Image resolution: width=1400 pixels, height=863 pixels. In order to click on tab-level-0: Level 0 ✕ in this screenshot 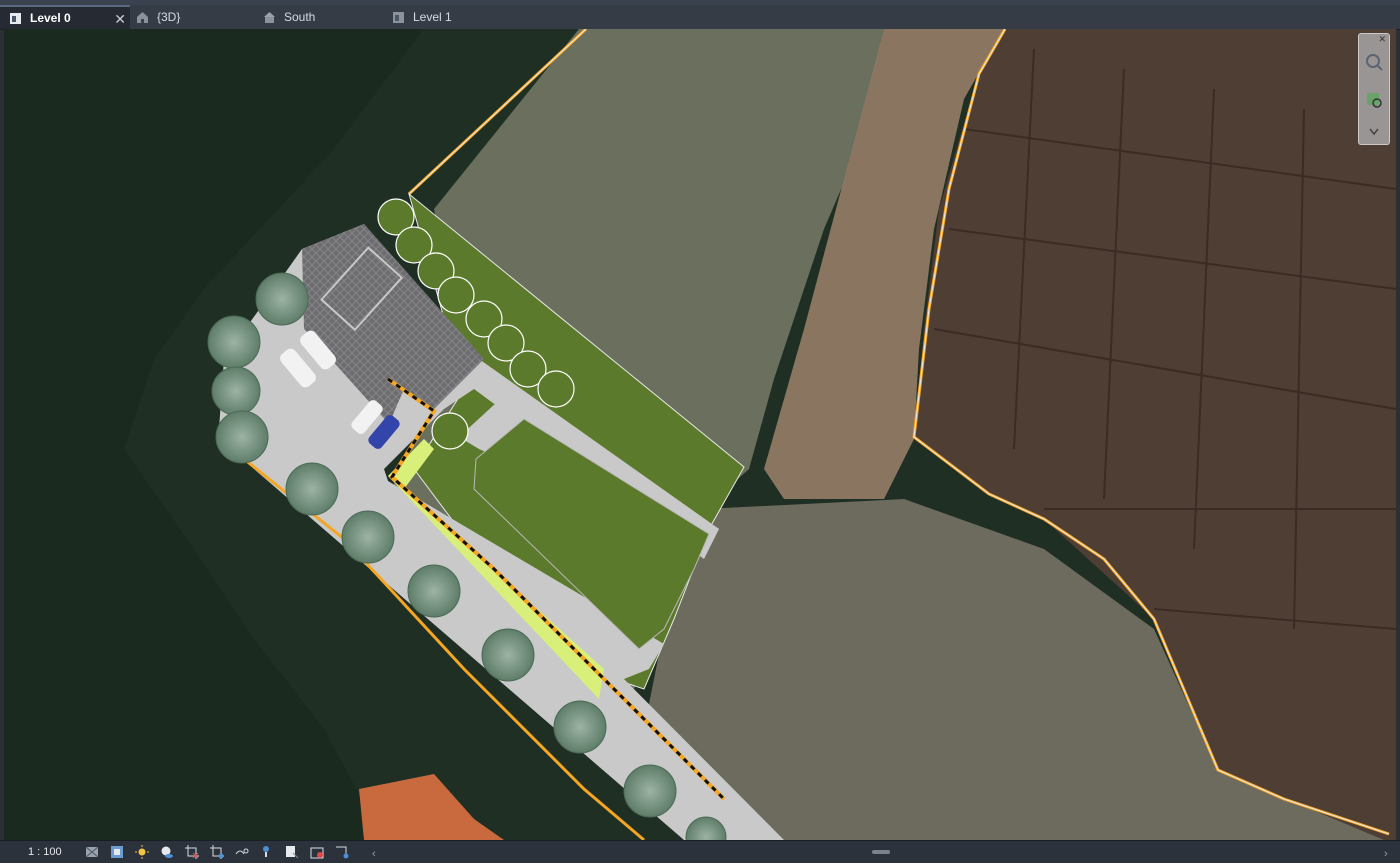, I will do `click(65, 17)`.